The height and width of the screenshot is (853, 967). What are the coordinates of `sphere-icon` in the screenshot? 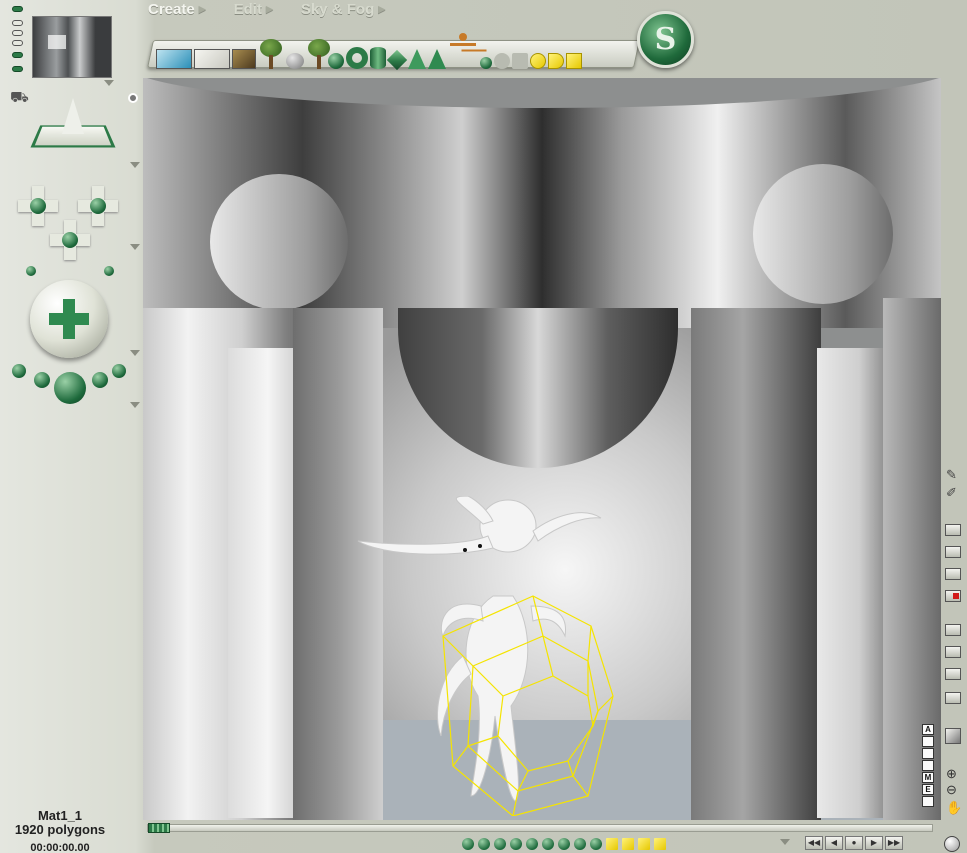 It's located at (336, 61).